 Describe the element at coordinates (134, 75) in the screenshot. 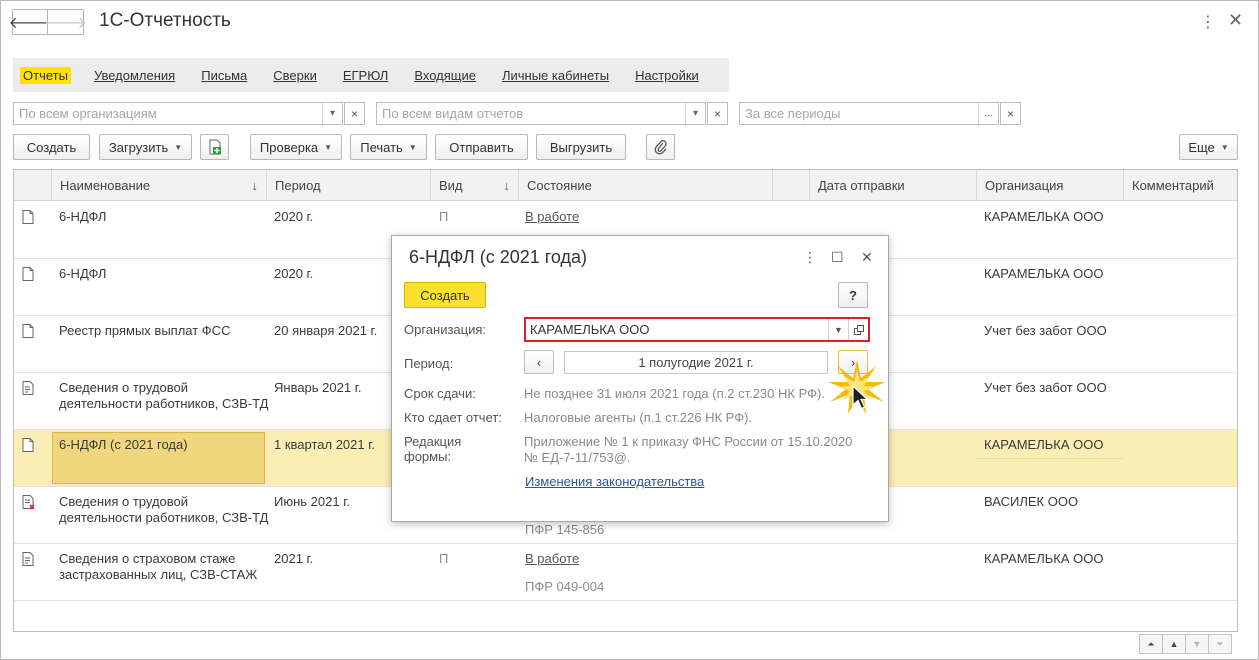

I see `tab-notifications: Уведомления` at that location.